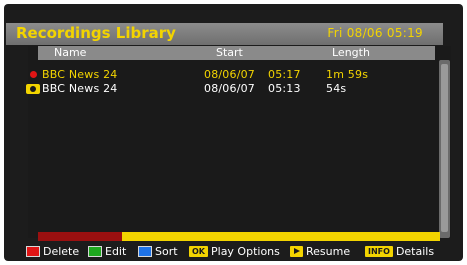 The width and height of the screenshot is (467, 265). What do you see at coordinates (33, 251) in the screenshot?
I see `red-button-icon` at bounding box center [33, 251].